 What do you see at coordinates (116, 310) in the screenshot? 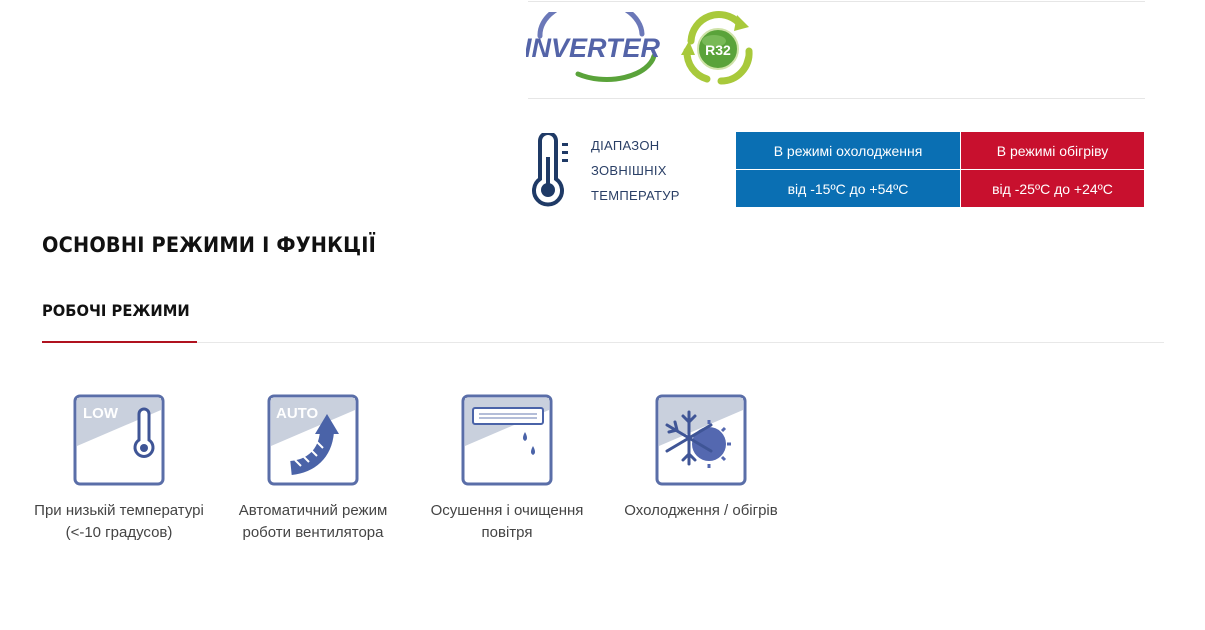
I see `tab-operating-modes: РОБОЧІ РЕЖИМИ` at bounding box center [116, 310].